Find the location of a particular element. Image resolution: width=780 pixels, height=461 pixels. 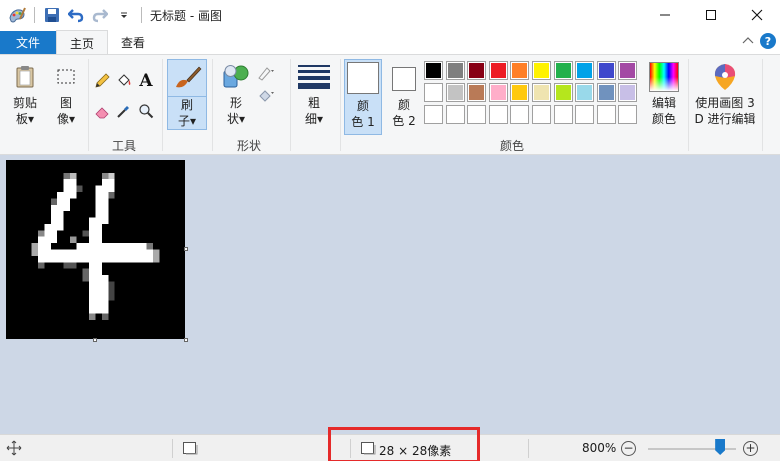

color-picker-icon is located at coordinates (124, 111).